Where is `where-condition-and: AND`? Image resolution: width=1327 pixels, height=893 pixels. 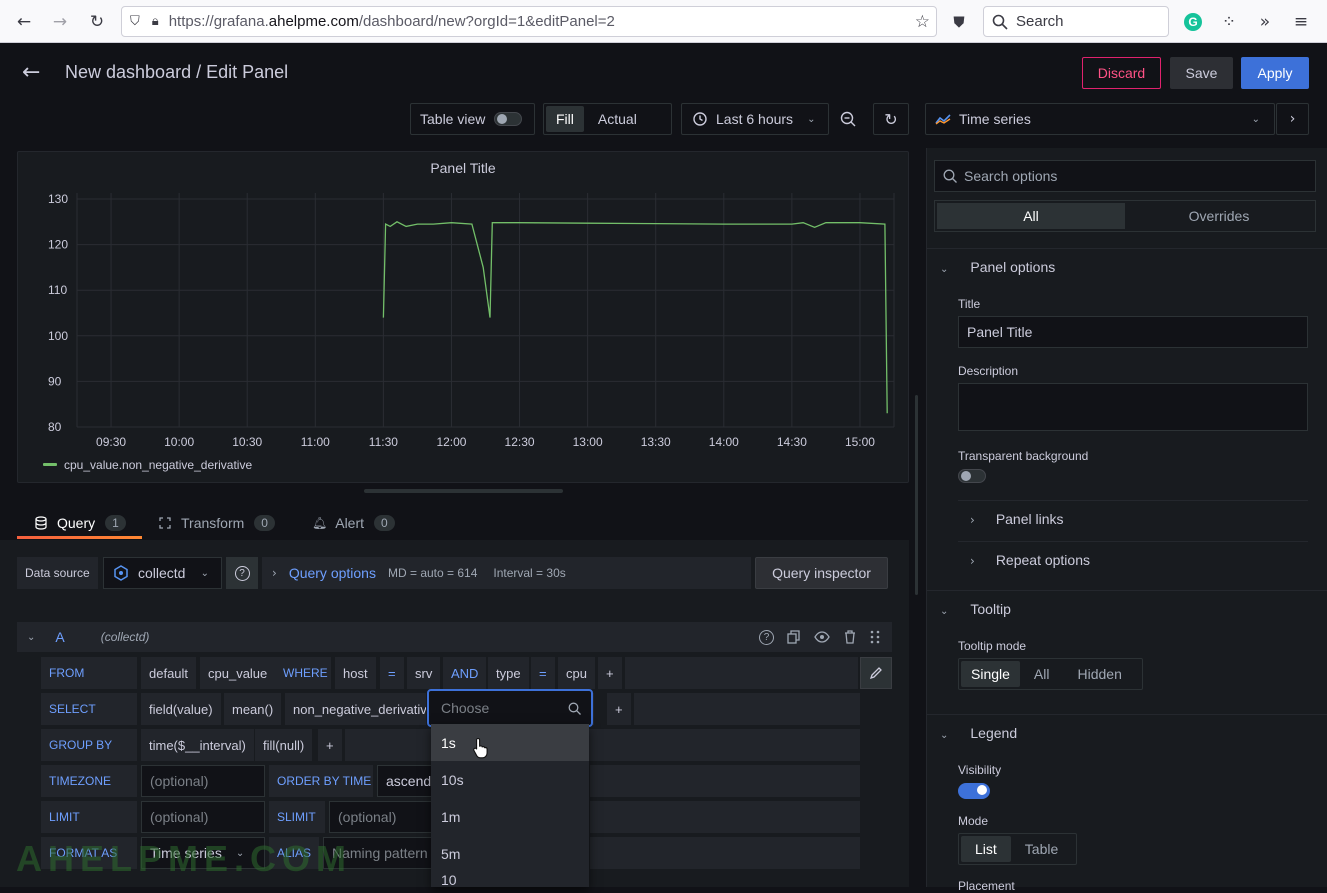 where-condition-and: AND is located at coordinates (465, 673).